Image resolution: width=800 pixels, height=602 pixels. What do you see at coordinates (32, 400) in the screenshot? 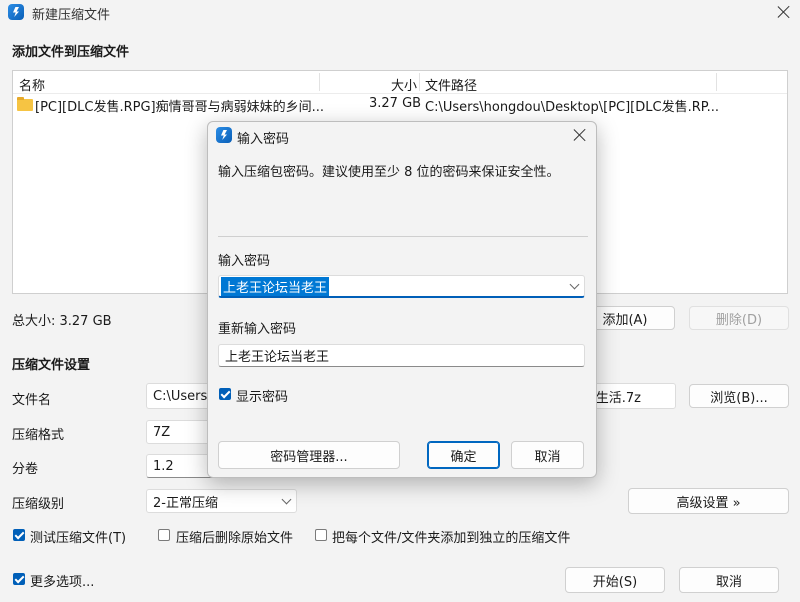
I see `filename-label: 文件名` at bounding box center [32, 400].